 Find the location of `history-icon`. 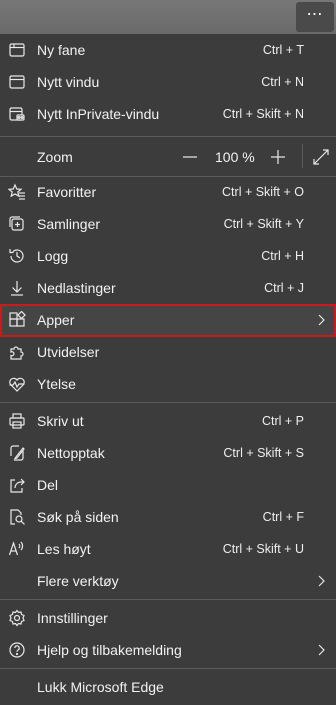

history-icon is located at coordinates (17, 256).